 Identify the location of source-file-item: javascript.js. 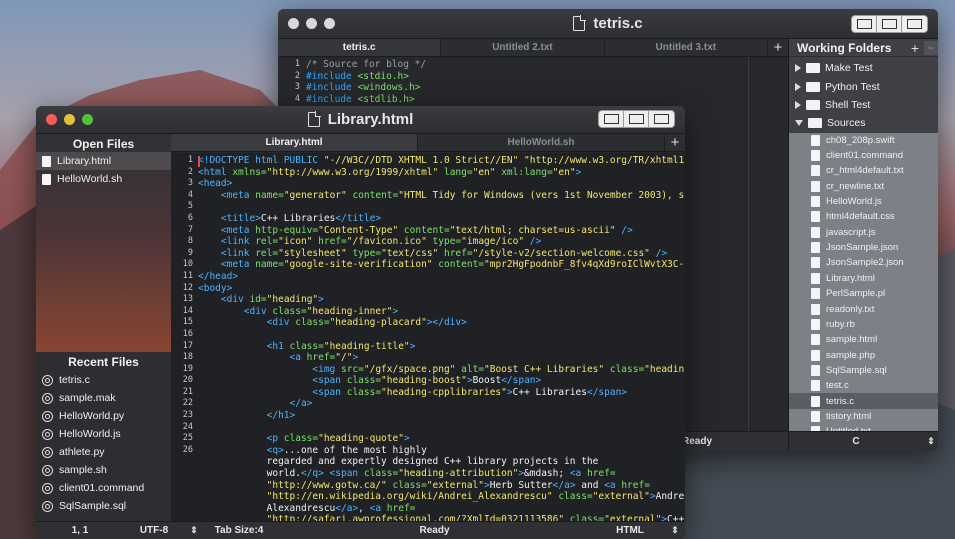
(863, 232).